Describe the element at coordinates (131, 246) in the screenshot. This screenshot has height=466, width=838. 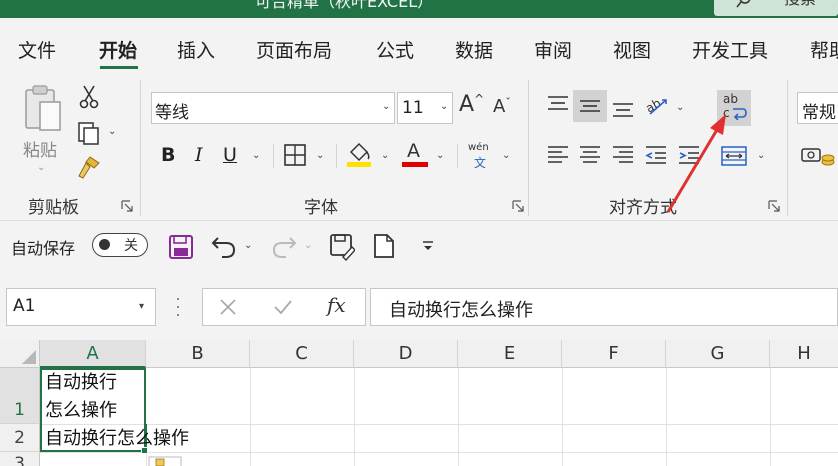
I see `toggle-state: 关` at that location.